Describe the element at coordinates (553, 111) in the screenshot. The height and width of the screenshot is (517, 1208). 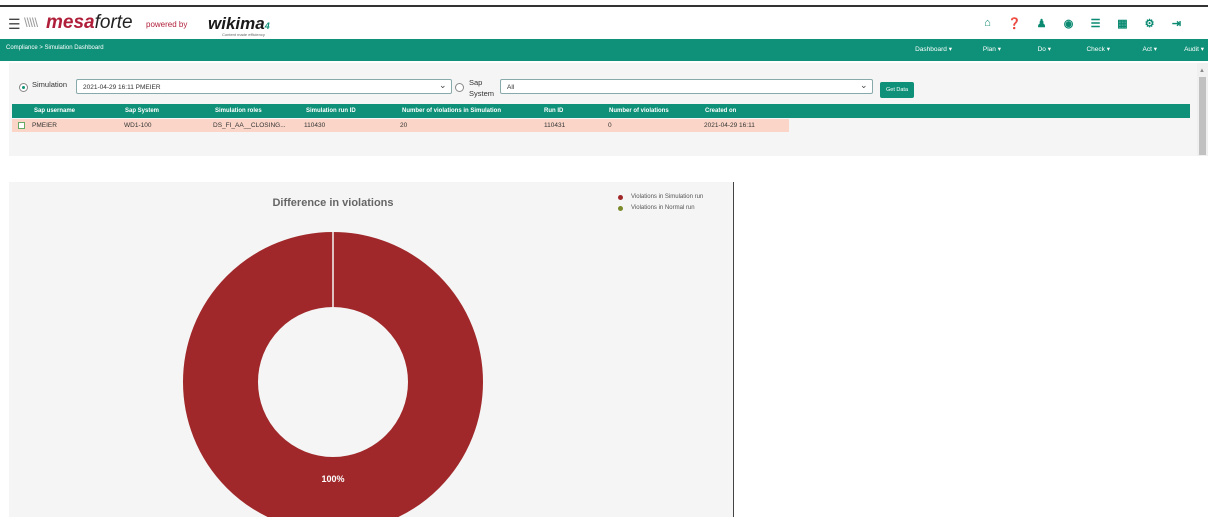
I see `col-run-id: Run ID` at that location.